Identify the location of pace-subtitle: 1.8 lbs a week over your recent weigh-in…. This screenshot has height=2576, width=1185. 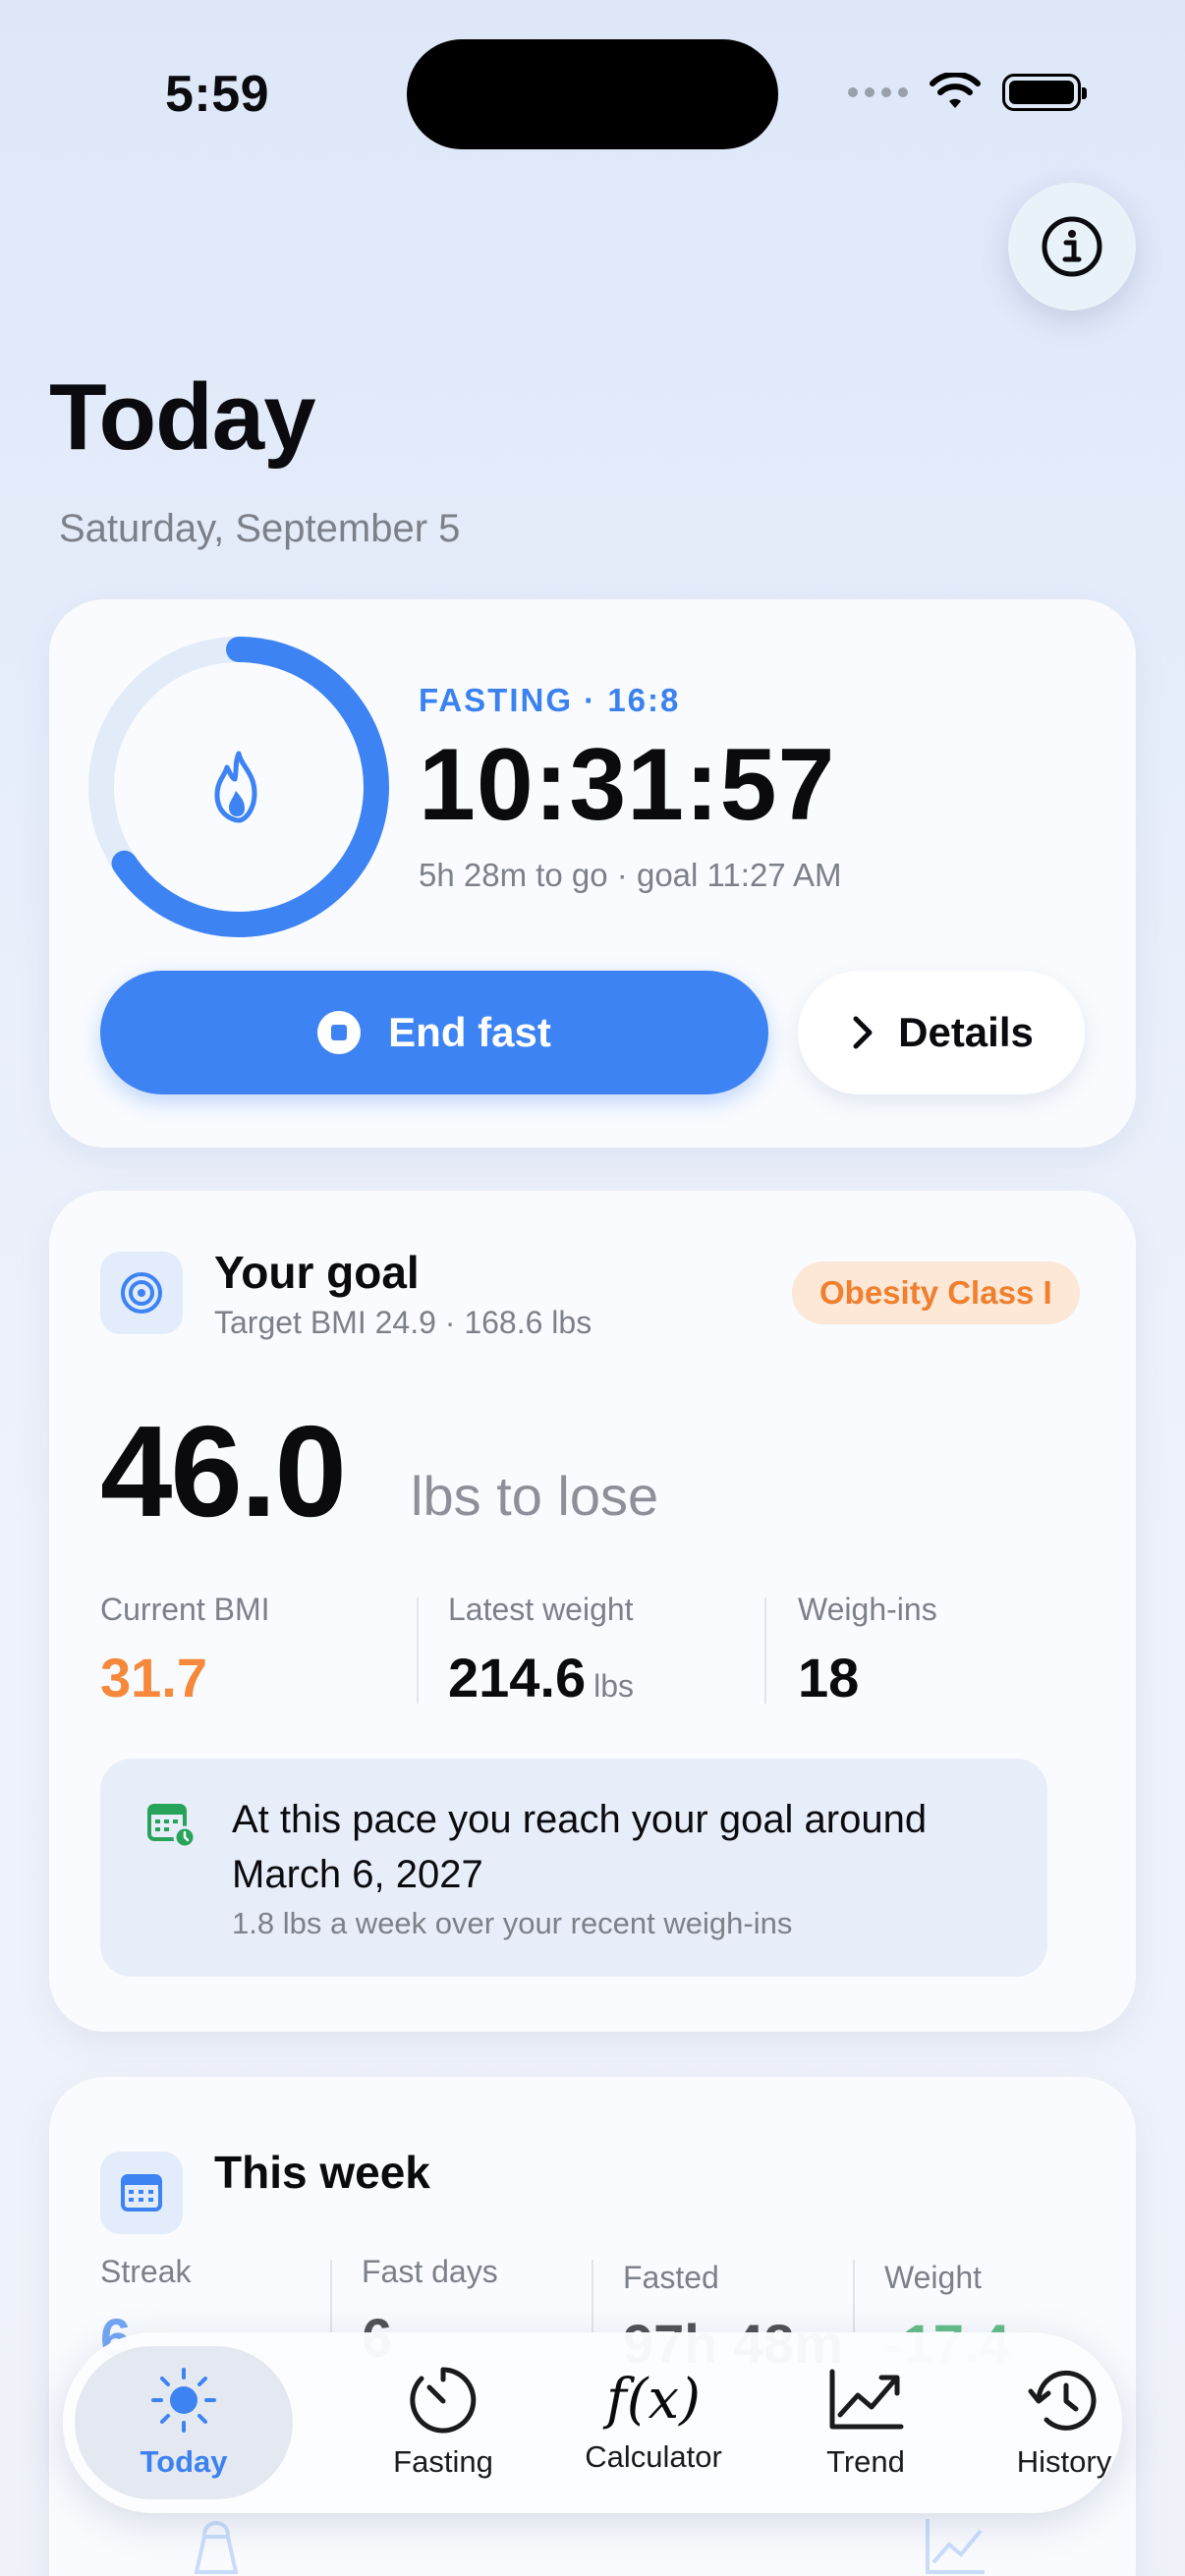
(513, 1923).